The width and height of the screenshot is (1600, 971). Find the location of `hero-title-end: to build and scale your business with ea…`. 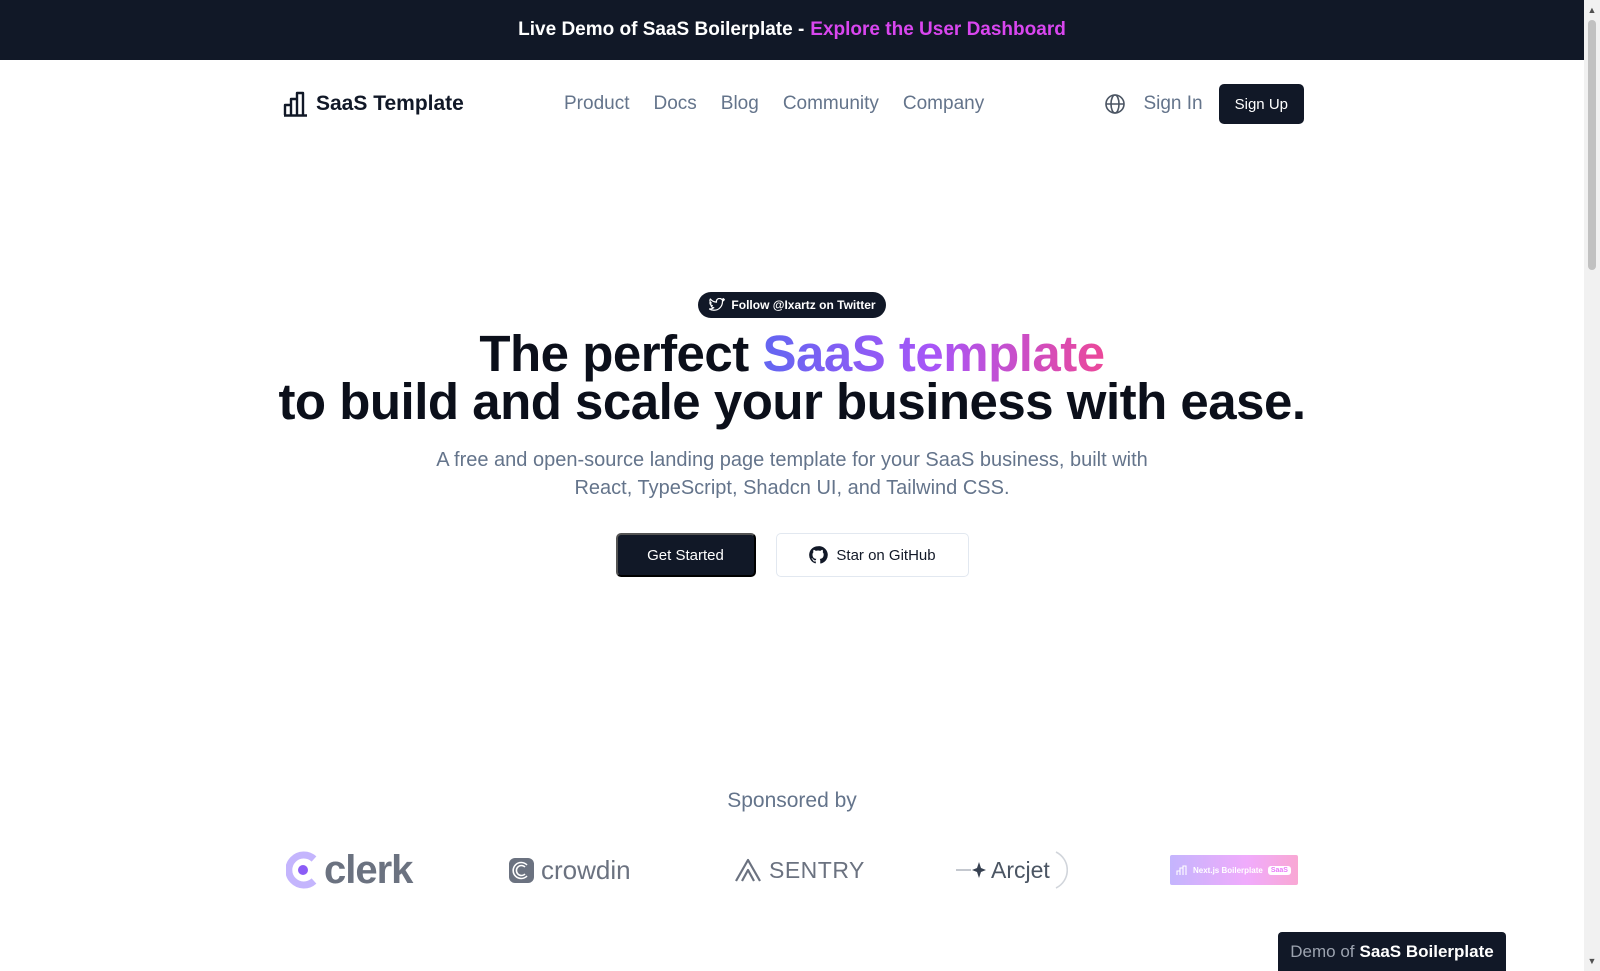

hero-title-end: to build and scale your business with ea… is located at coordinates (792, 401).